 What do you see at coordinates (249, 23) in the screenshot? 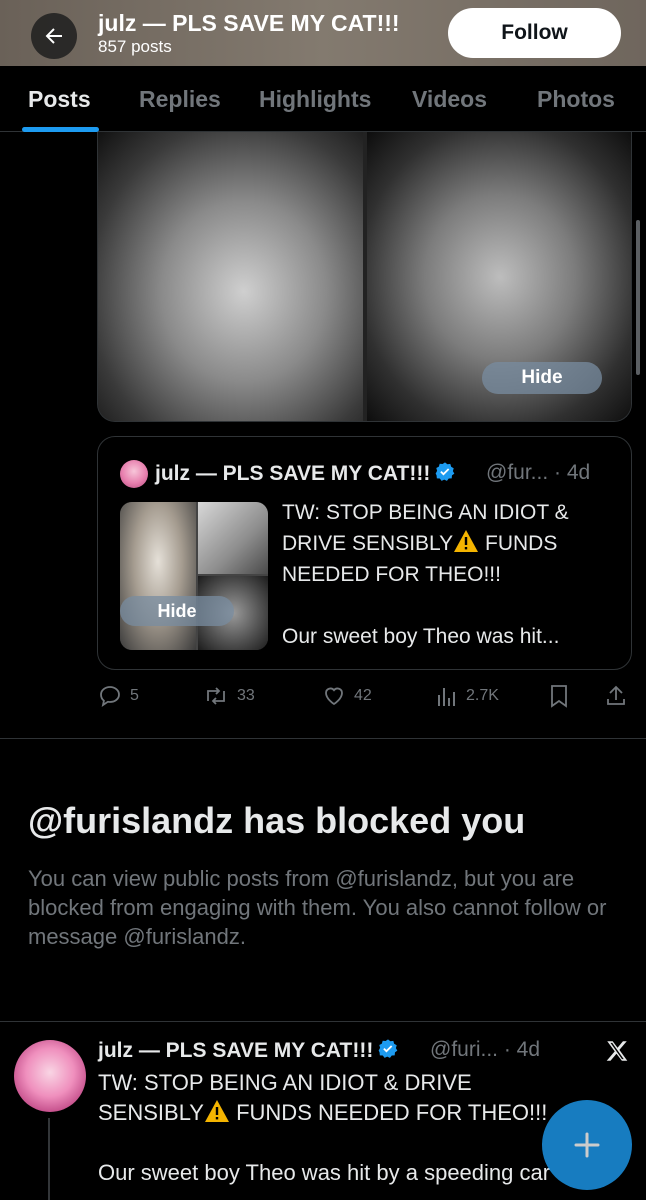
I see `profile-name: julz — PLS SAVE MY CAT!!!` at bounding box center [249, 23].